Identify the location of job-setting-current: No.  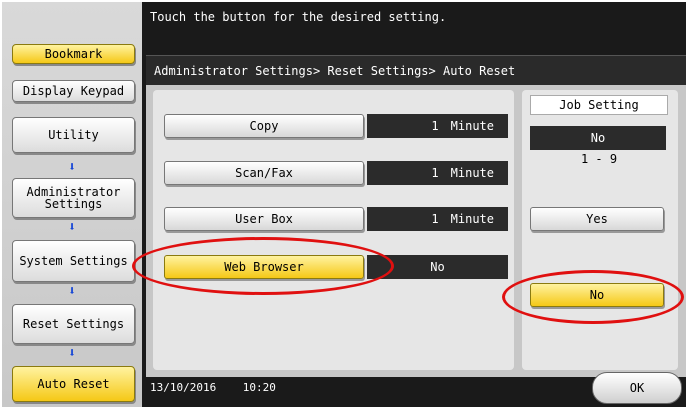
(598, 138).